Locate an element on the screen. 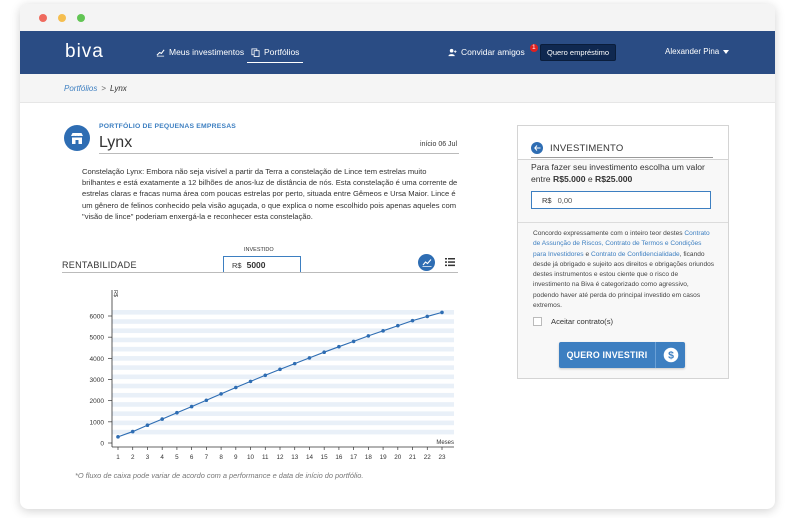  caret-down-icon is located at coordinates (726, 51).